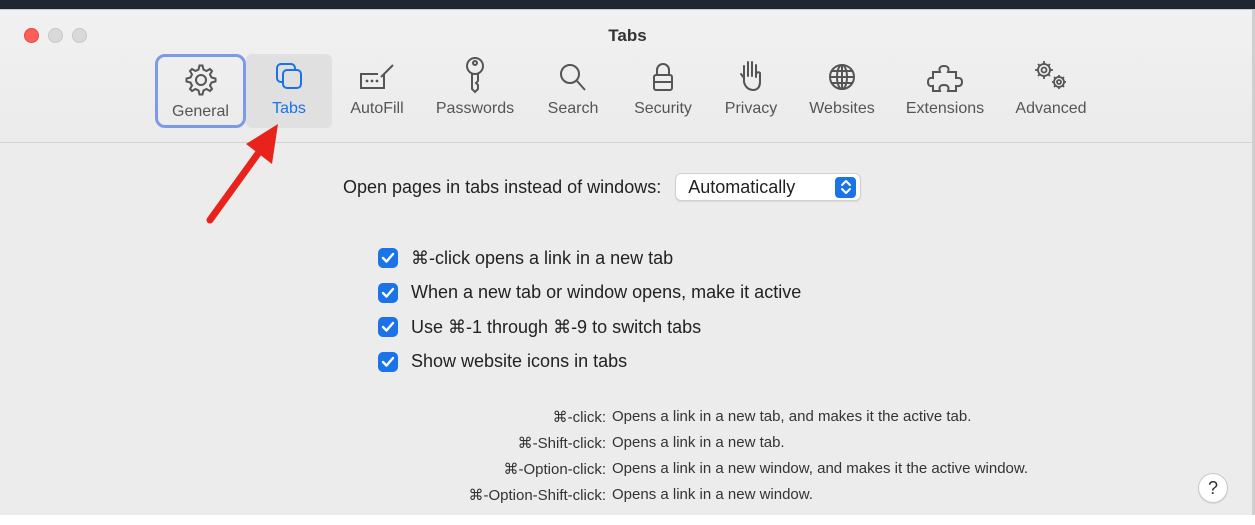  Describe the element at coordinates (579, 417) in the screenshot. I see `shortcut-key: ⌘-click:` at that location.